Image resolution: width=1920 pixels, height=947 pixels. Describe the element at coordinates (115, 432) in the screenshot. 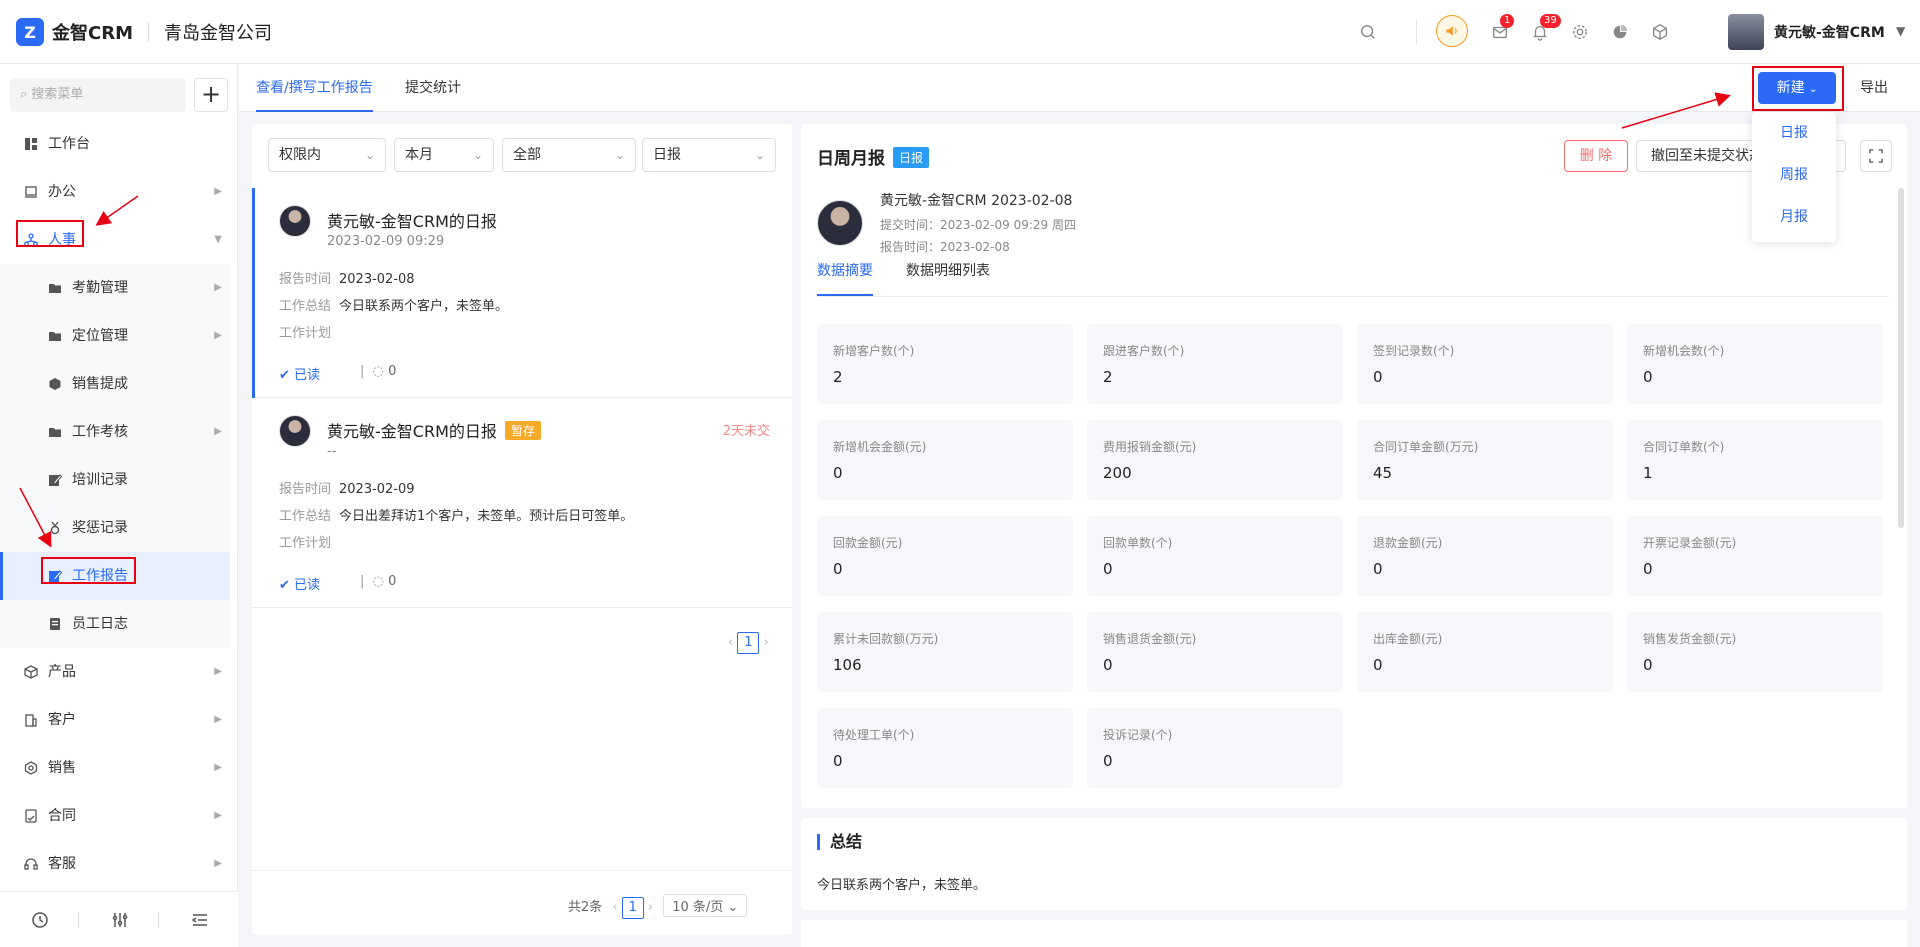

I see `sidebar-item-assessment: 工作考核 ▶` at that location.